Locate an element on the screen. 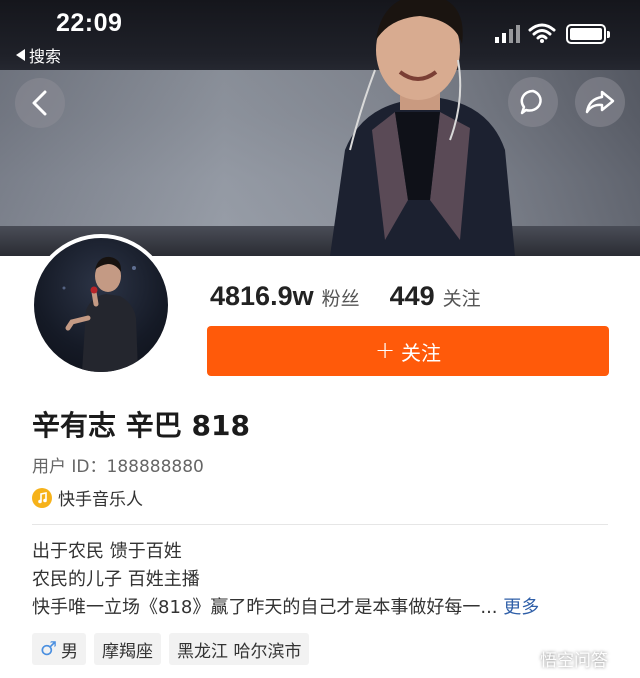 The image size is (640, 678). bio-more-link: 更多 is located at coordinates (521, 607).